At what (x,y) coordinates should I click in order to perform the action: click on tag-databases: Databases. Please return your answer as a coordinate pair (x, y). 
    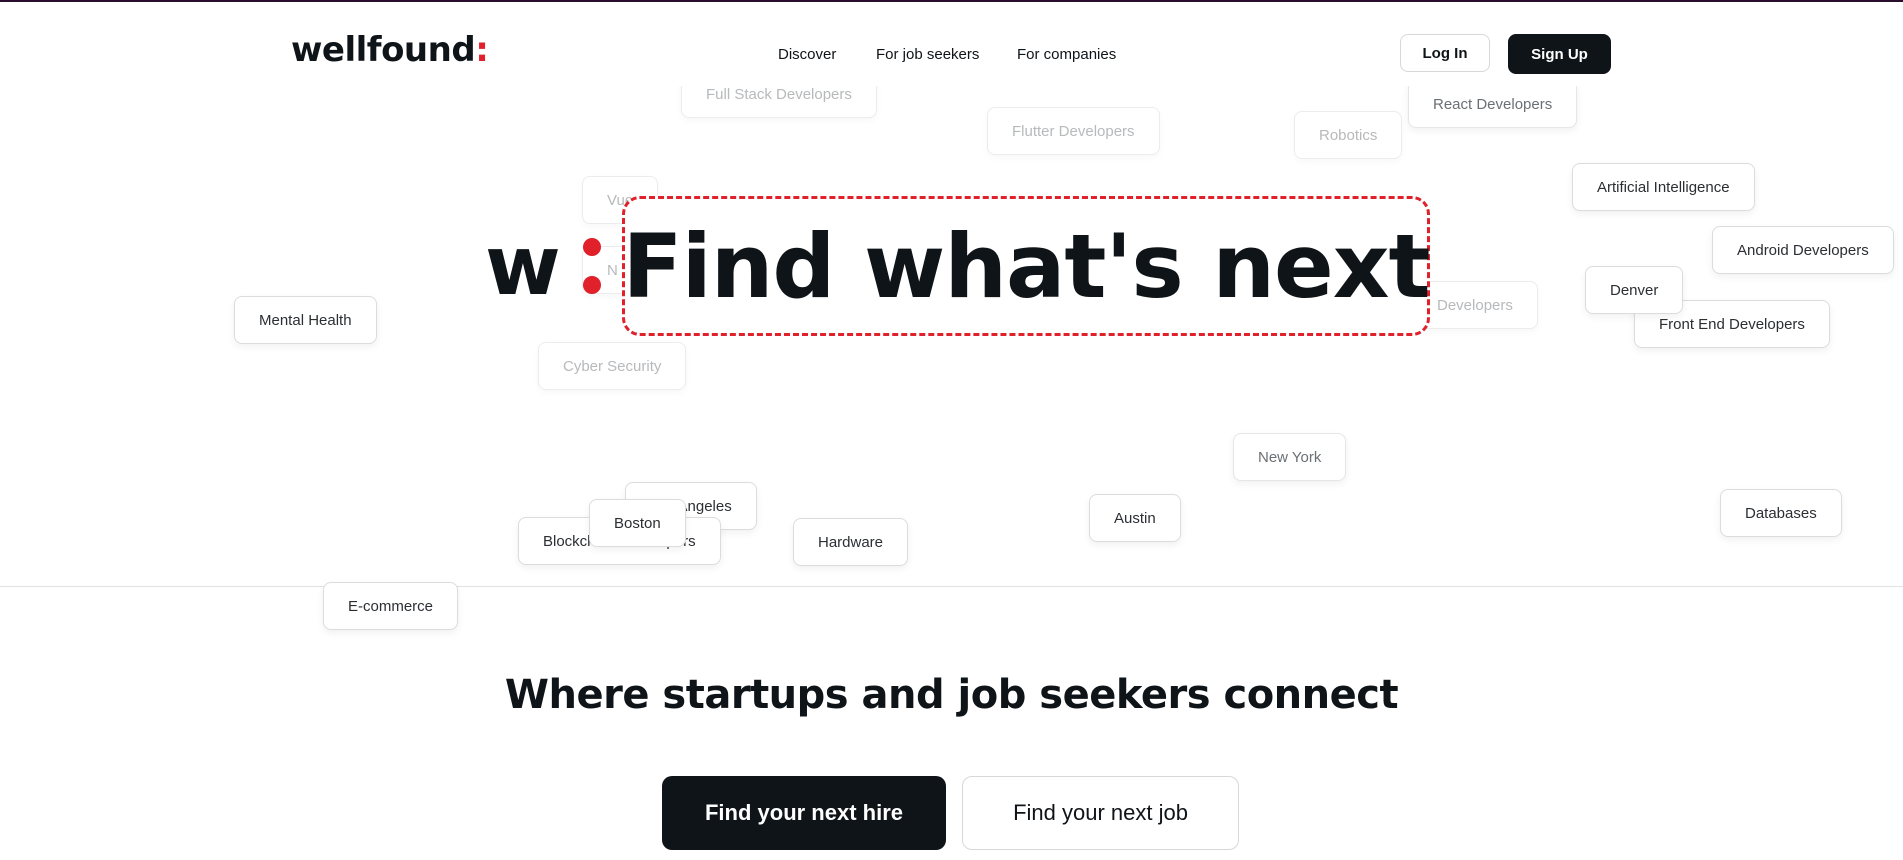
    Looking at the image, I should click on (1781, 513).